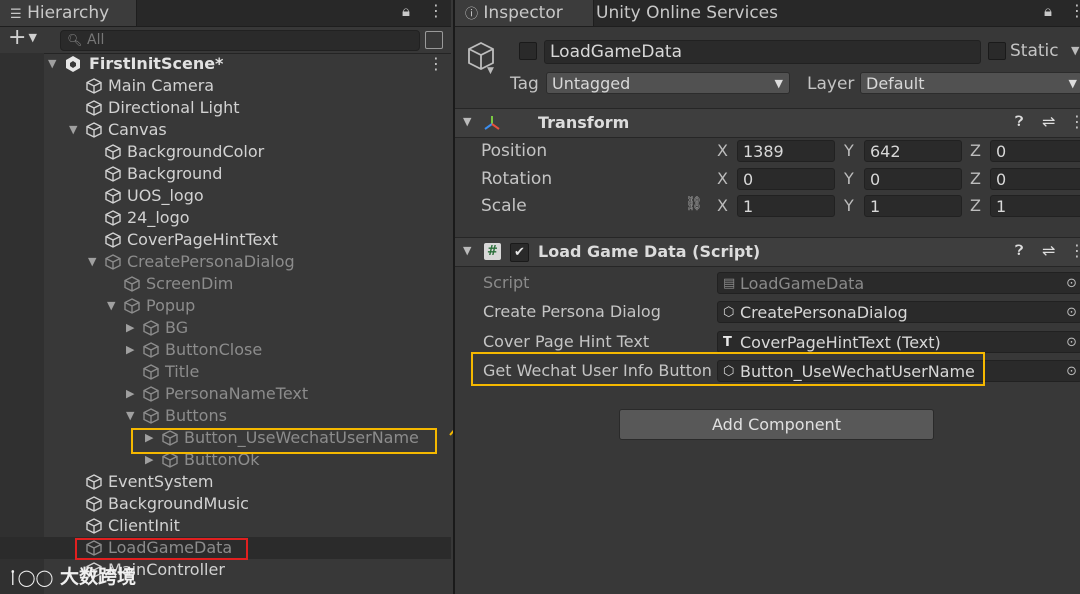 The height and width of the screenshot is (594, 1080). I want to click on transform-axes-icon, so click(492, 125).